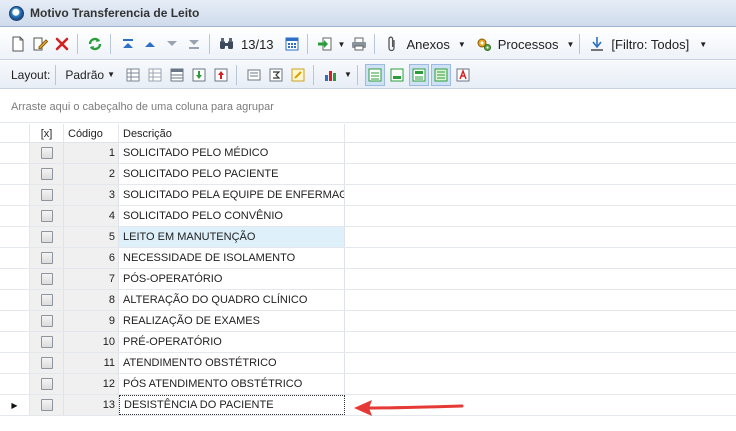  Describe the element at coordinates (232, 321) in the screenshot. I see `description-cell: REALIZAÇÃO DE EXAMES` at that location.